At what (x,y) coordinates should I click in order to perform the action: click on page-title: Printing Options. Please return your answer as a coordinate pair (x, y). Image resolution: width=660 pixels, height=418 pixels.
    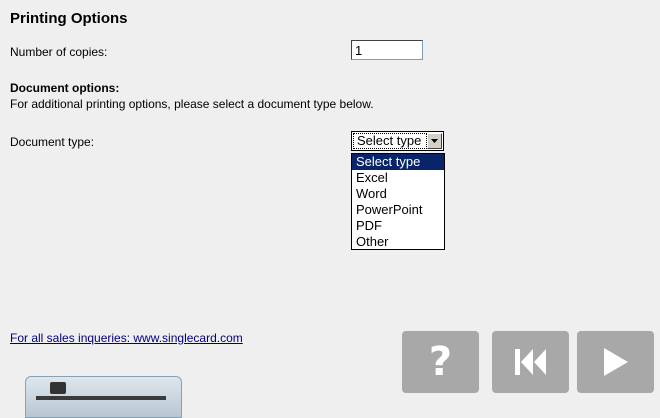
    Looking at the image, I should click on (69, 18).